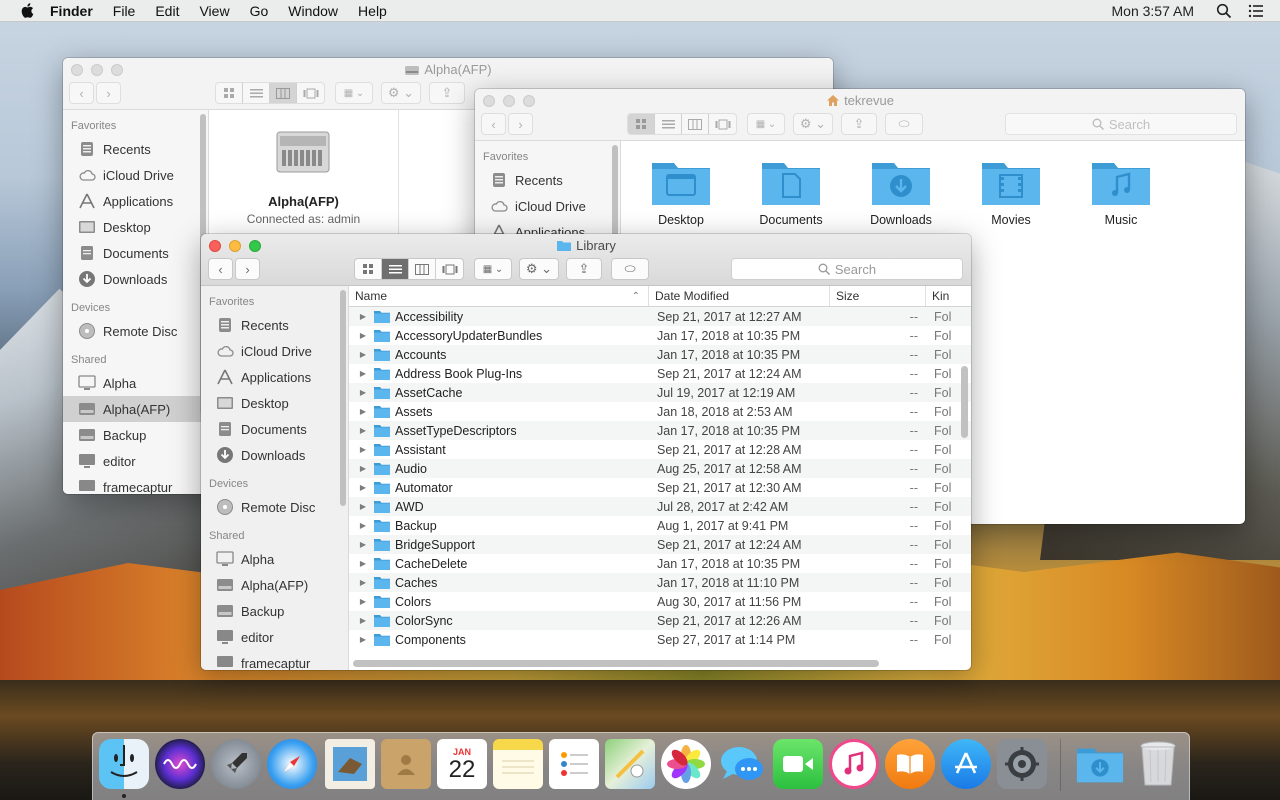 This screenshot has height=800, width=1280. I want to click on dock-safari, so click(292, 764).